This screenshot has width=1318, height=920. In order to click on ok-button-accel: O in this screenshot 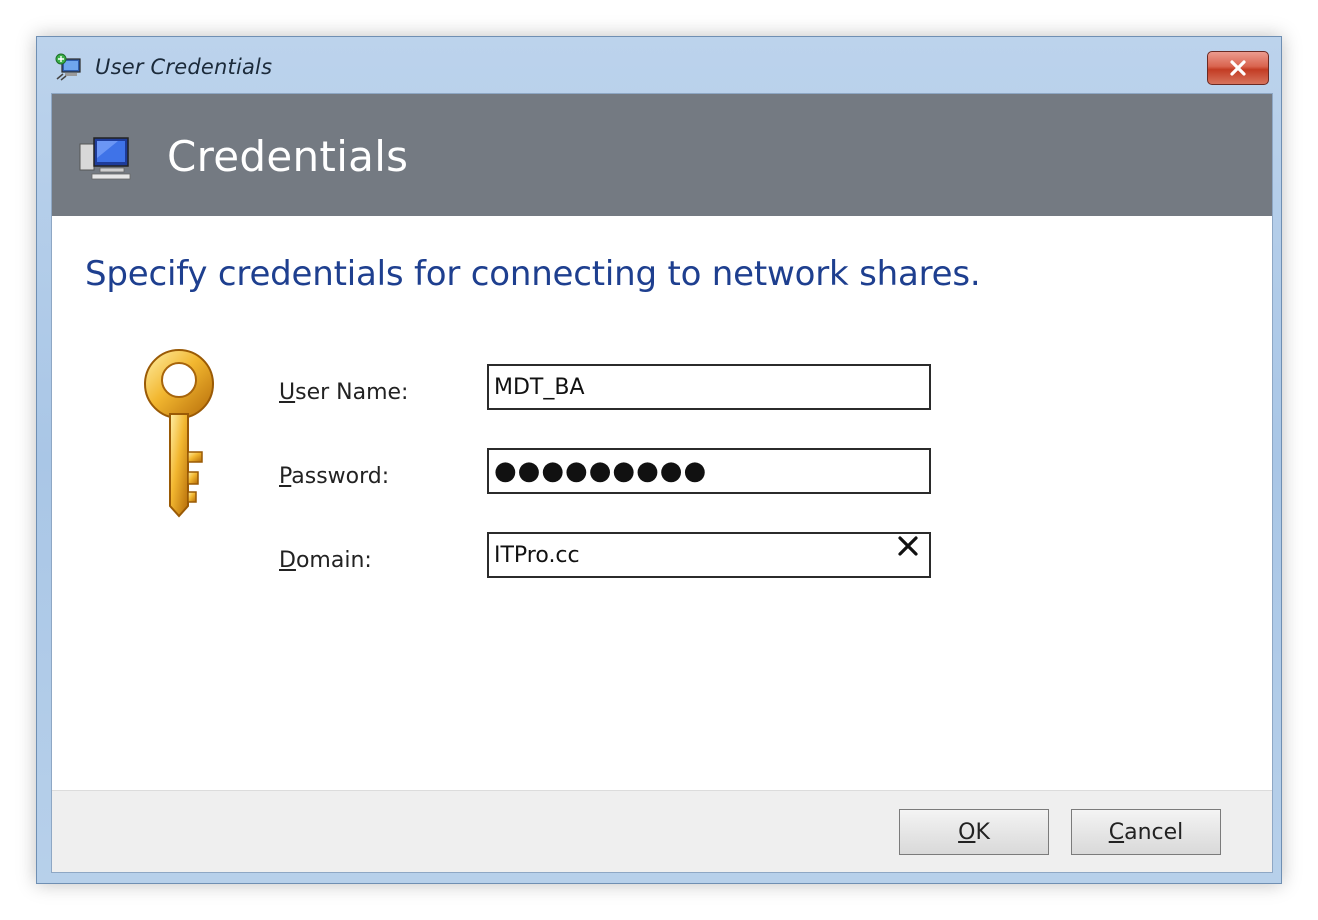, I will do `click(967, 832)`.